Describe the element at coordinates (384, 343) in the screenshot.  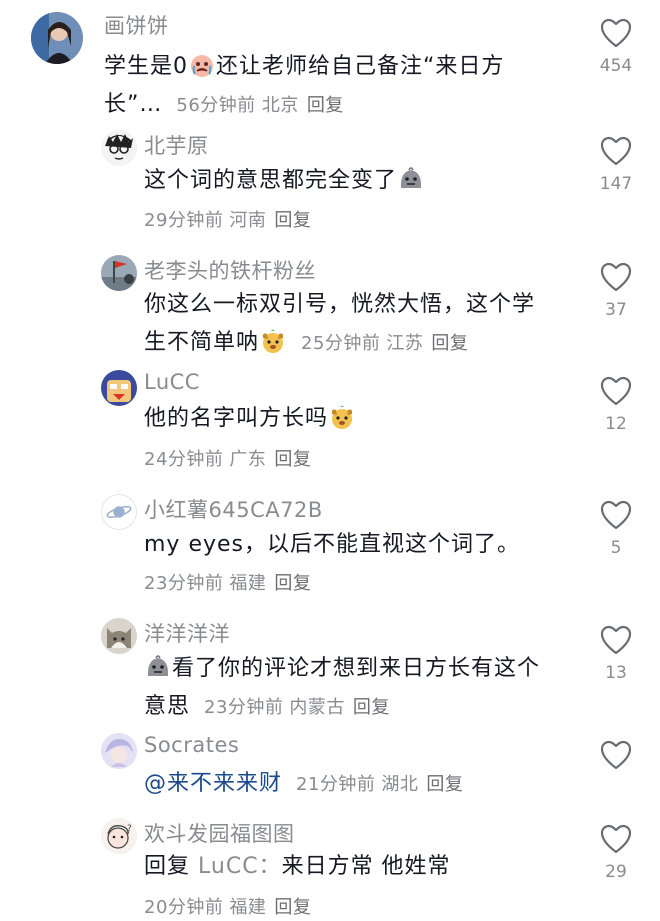
I see `comment-meta: 25分钟前 江苏 回复` at that location.